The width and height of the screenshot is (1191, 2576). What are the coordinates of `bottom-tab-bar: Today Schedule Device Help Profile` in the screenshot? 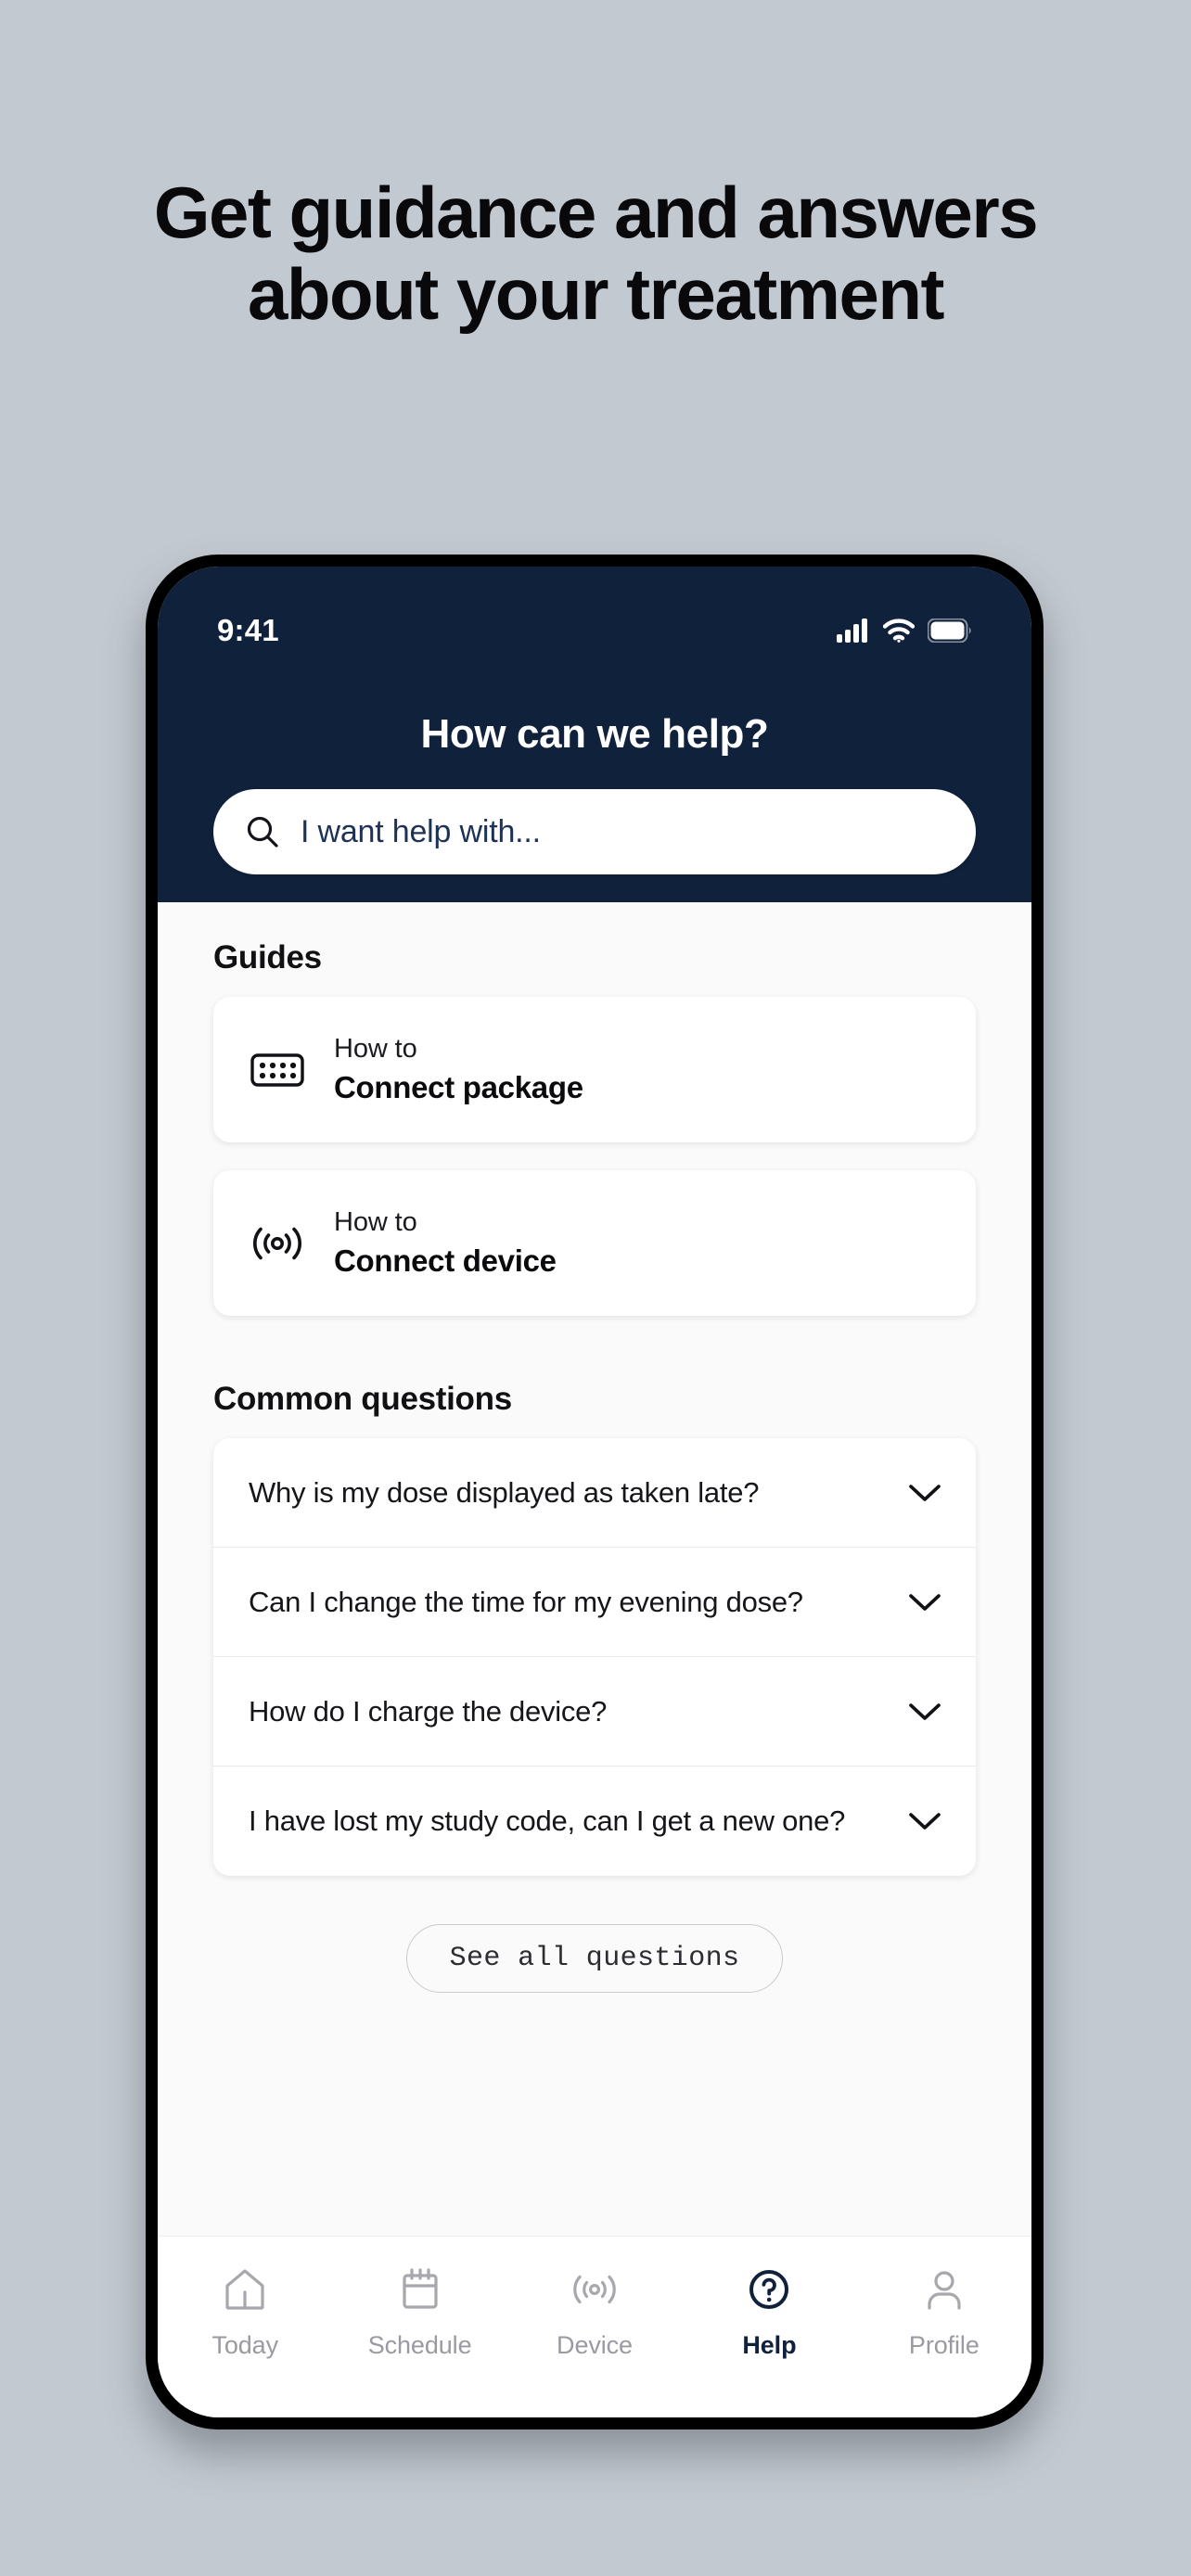 It's located at (594, 2326).